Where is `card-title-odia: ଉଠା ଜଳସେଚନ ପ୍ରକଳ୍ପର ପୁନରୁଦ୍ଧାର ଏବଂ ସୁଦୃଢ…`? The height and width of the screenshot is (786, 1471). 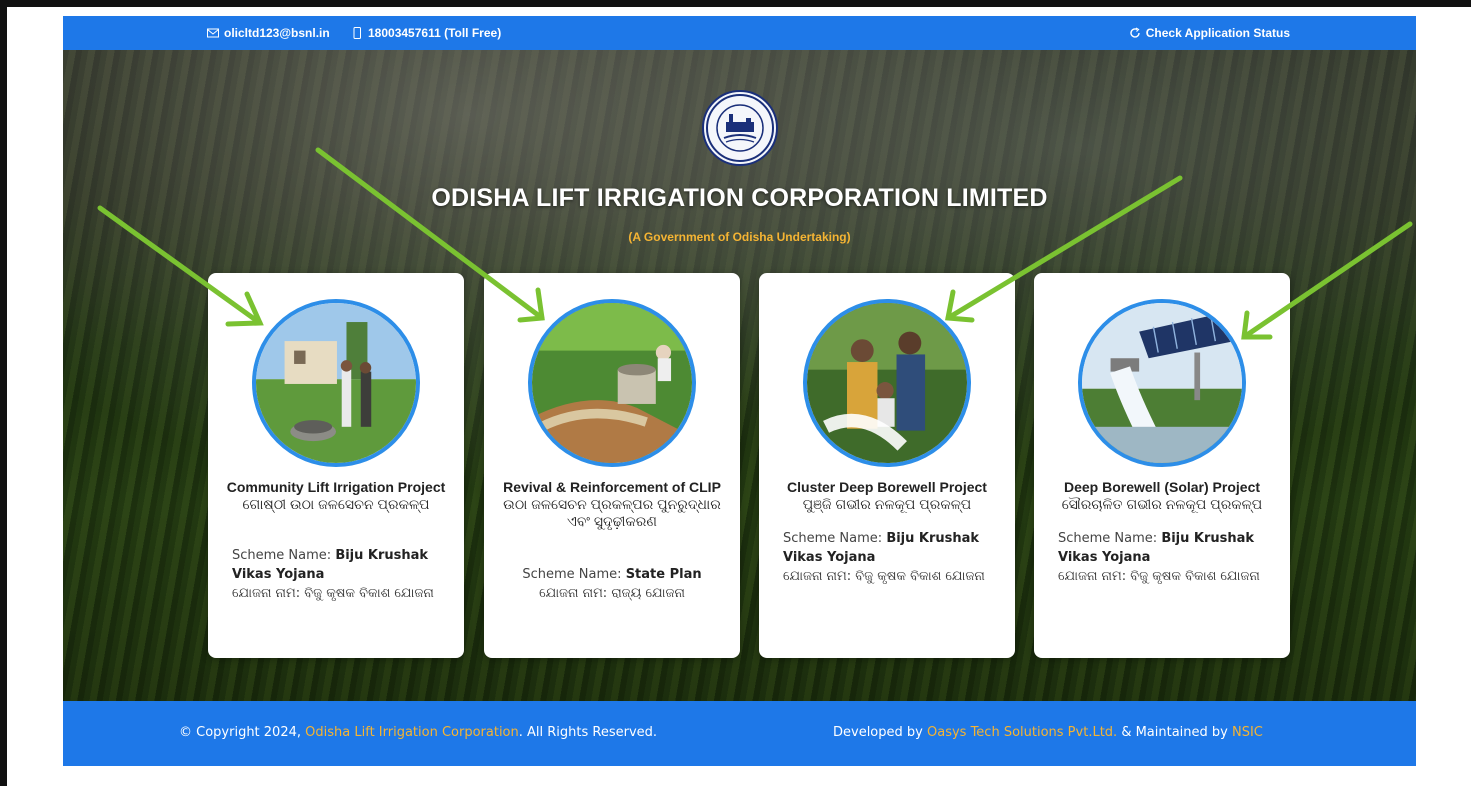 card-title-odia: ଉଠା ଜଳସେଚନ ପ୍ରକଳ୍ପର ପୁନରୁଦ୍ଧାର ଏବଂ ସୁଦୃଢ… is located at coordinates (612, 512).